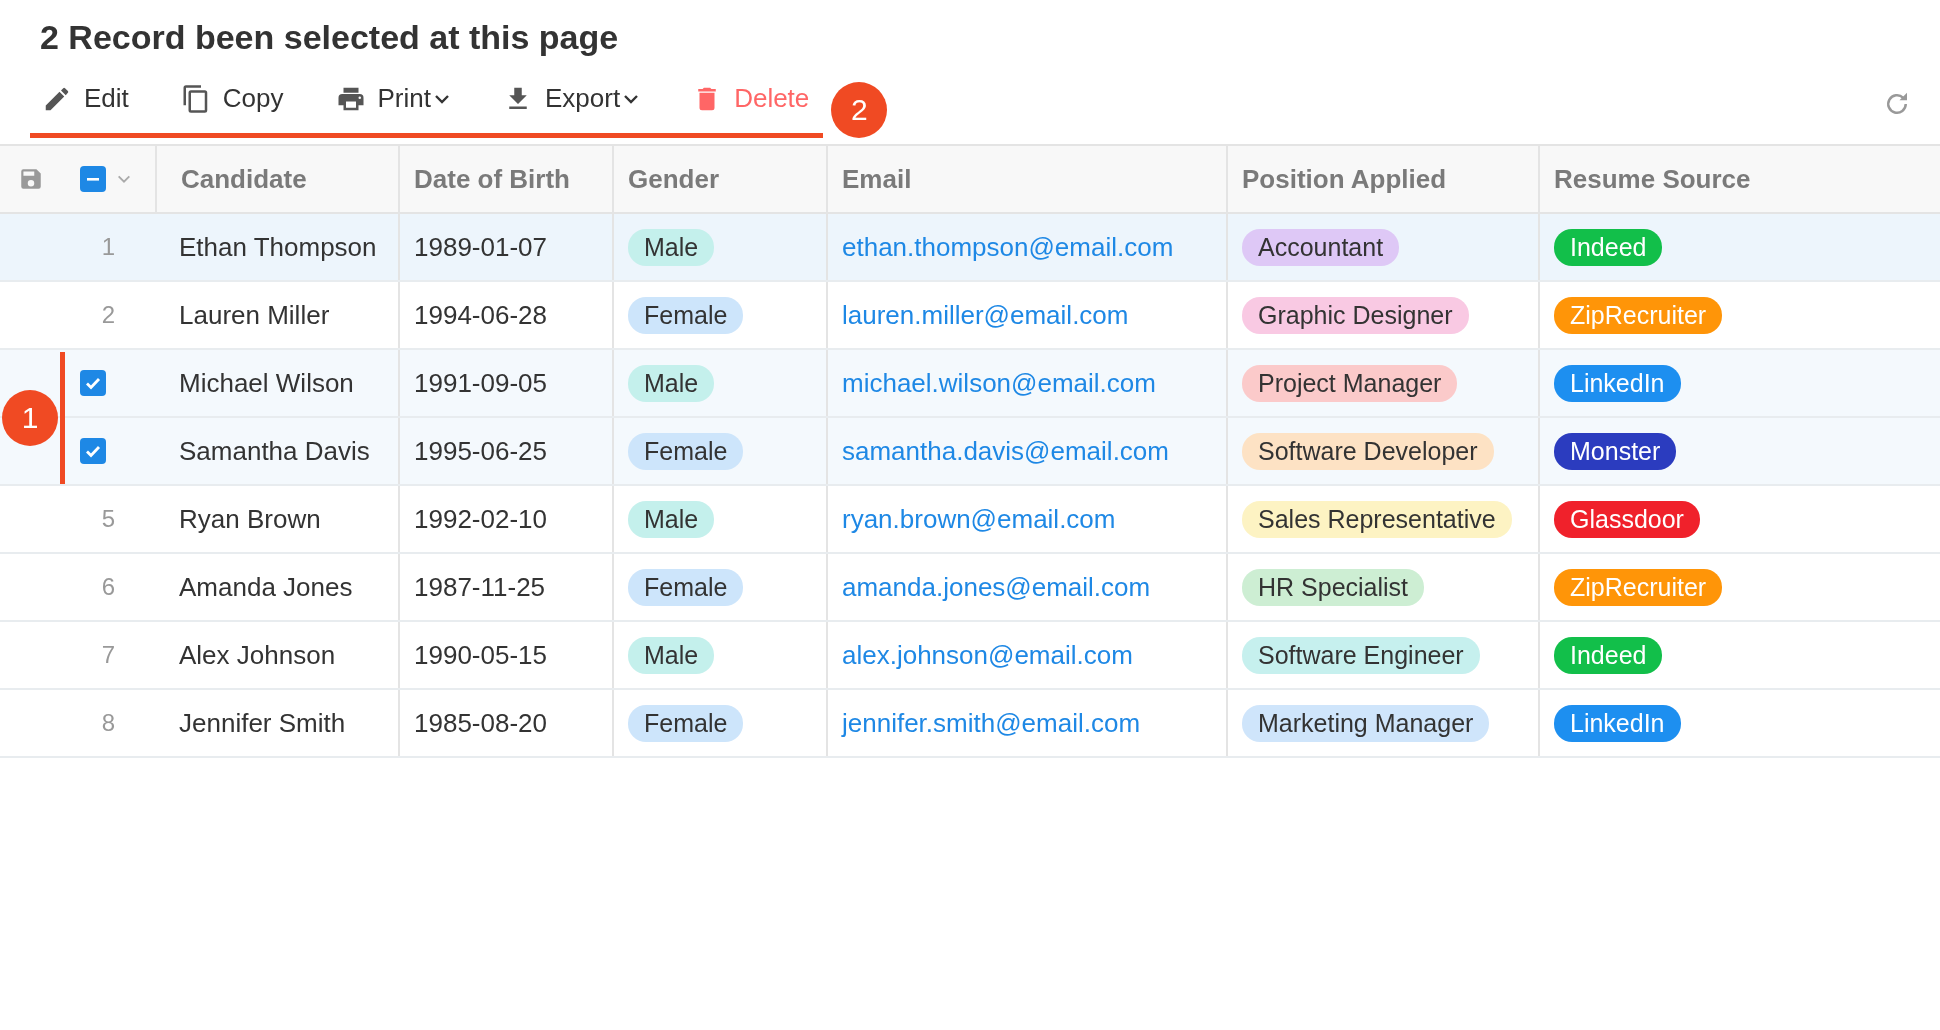 The image size is (1940, 1030). I want to click on table-row: 6 Amanda Jones 1987-11-25 Female amanda.jones@email.com HR Specialist ZipRecruiter, so click(970, 588).